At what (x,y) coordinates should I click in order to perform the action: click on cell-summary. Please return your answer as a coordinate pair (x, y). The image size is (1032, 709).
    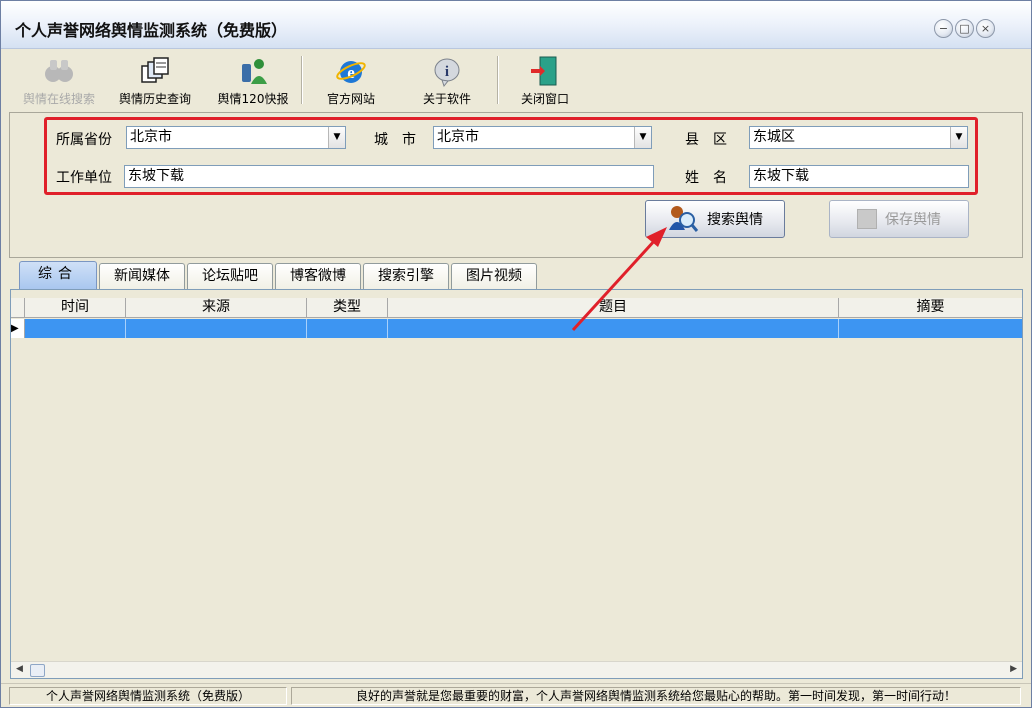
    Looking at the image, I should click on (930, 328).